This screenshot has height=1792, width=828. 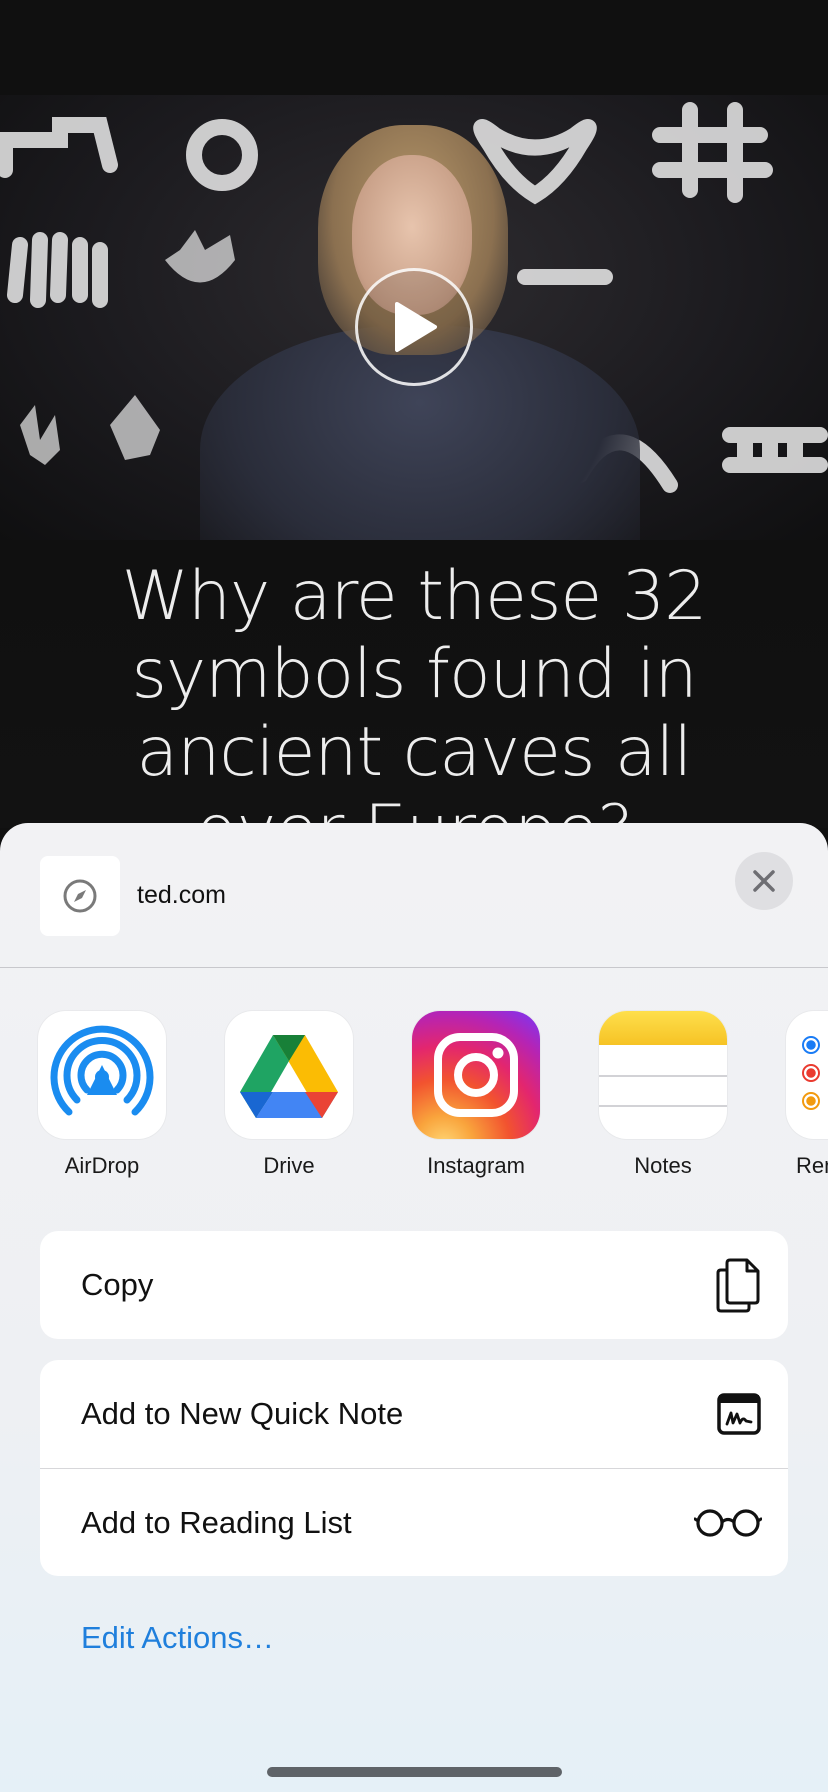 I want to click on site-thumbnail, so click(x=80, y=896).